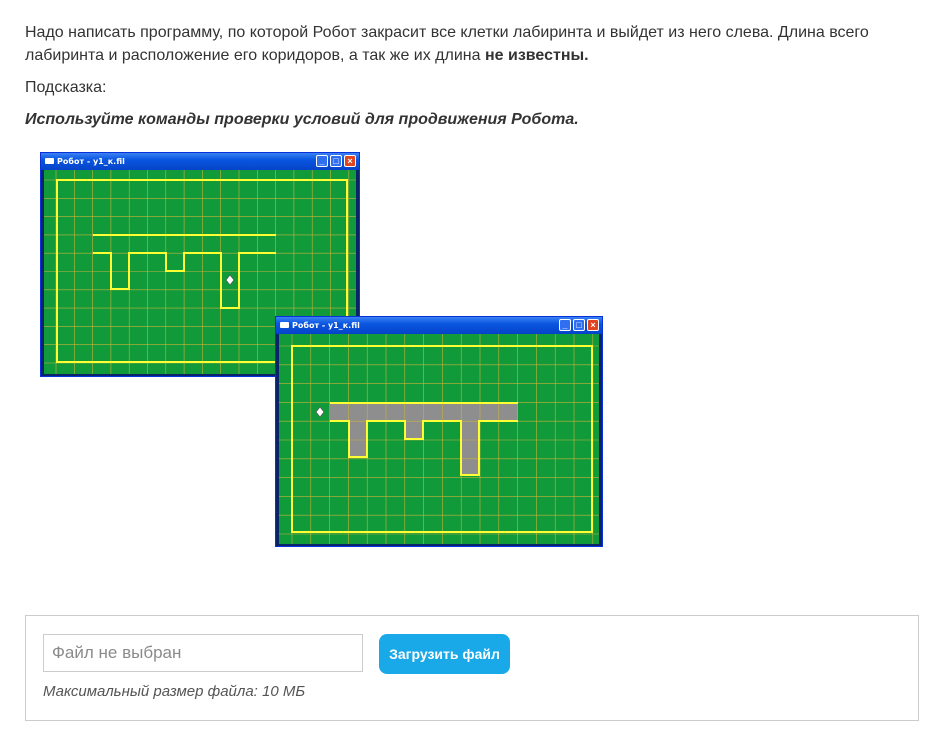 This screenshot has width=944, height=732. I want to click on robot-field-result, so click(439, 439).